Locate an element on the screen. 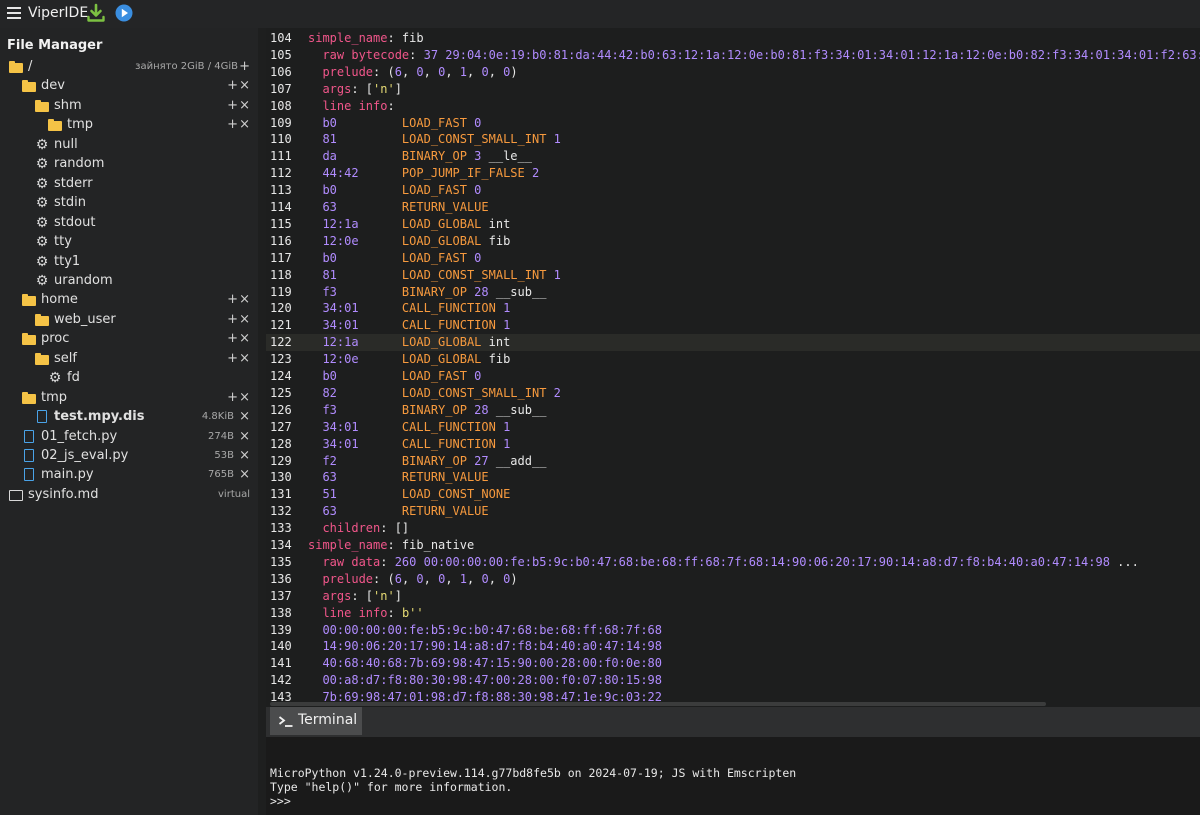 This screenshot has height=815, width=1200. code-line: 114 63 RETURN_VALUE is located at coordinates (733, 207).